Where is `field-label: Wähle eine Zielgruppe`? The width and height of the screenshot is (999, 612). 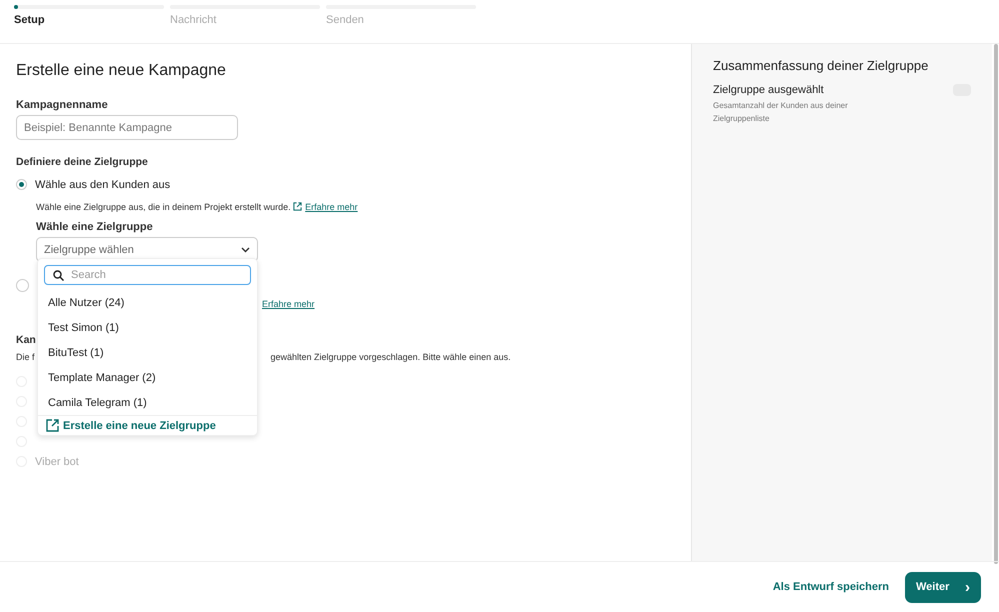
field-label: Wähle eine Zielgruppe is located at coordinates (94, 227).